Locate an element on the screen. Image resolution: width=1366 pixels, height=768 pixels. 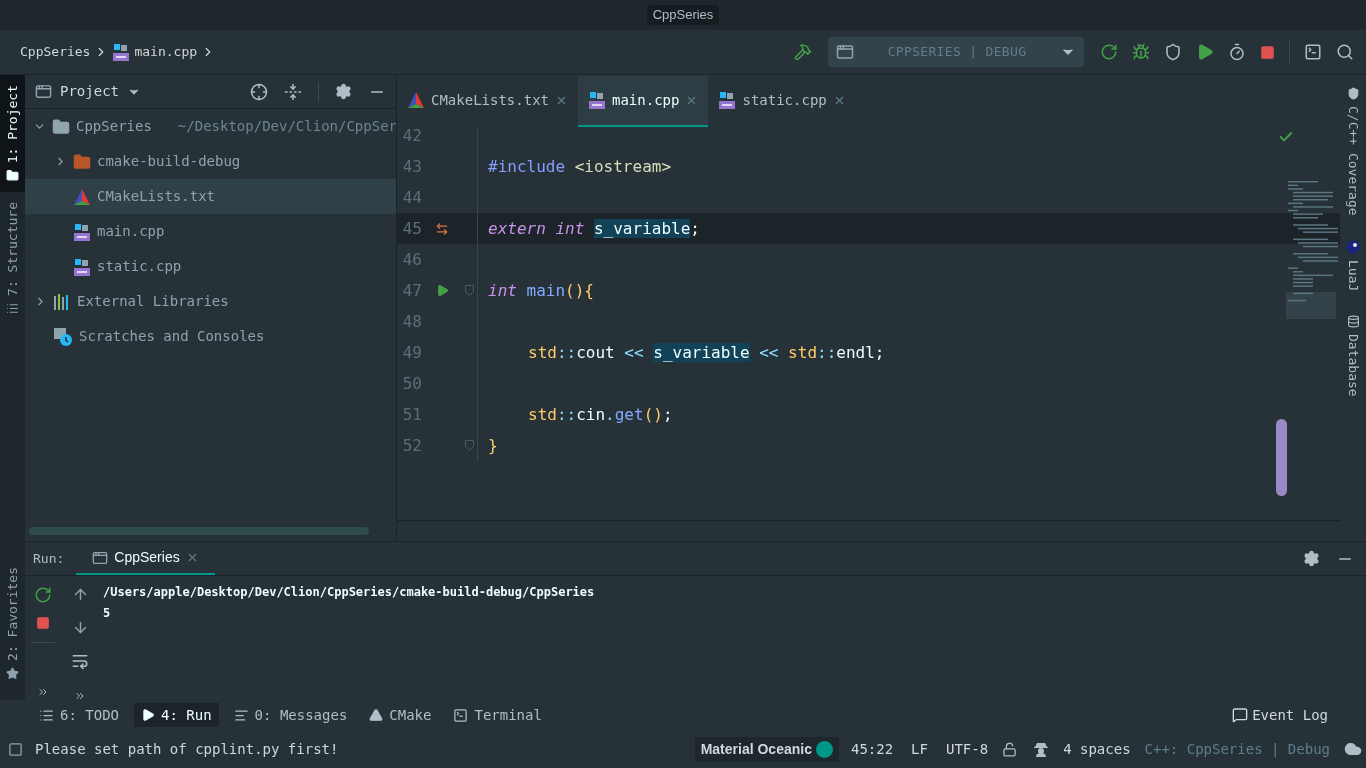
tree-item: CppSeries ~/Desktop/Dev/Clion/CppSer is located at coordinates (210, 126).